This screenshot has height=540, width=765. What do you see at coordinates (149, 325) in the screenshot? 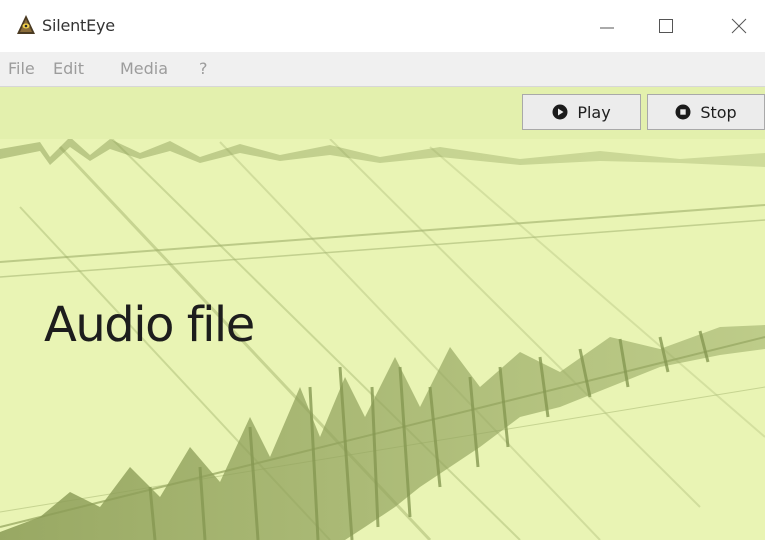
I see `media-type-heading: Audio file` at bounding box center [149, 325].